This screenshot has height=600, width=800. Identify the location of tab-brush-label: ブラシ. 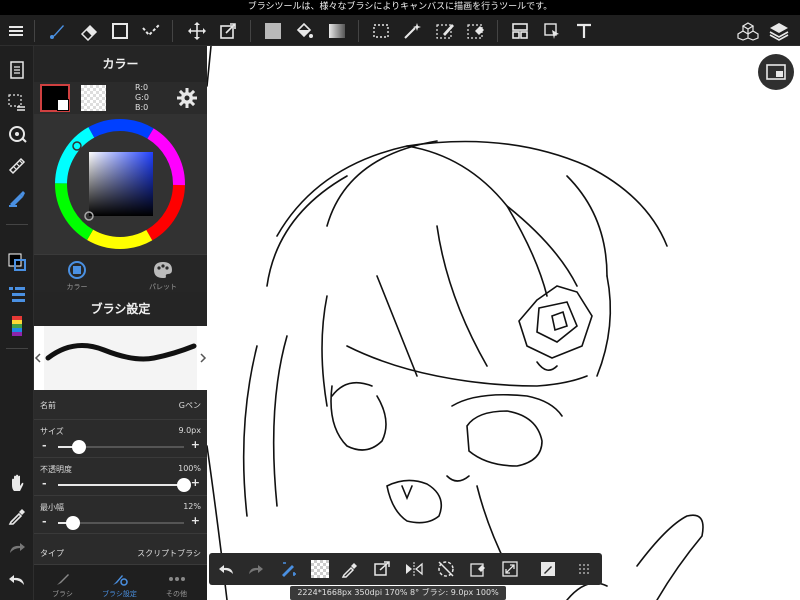
(62, 594).